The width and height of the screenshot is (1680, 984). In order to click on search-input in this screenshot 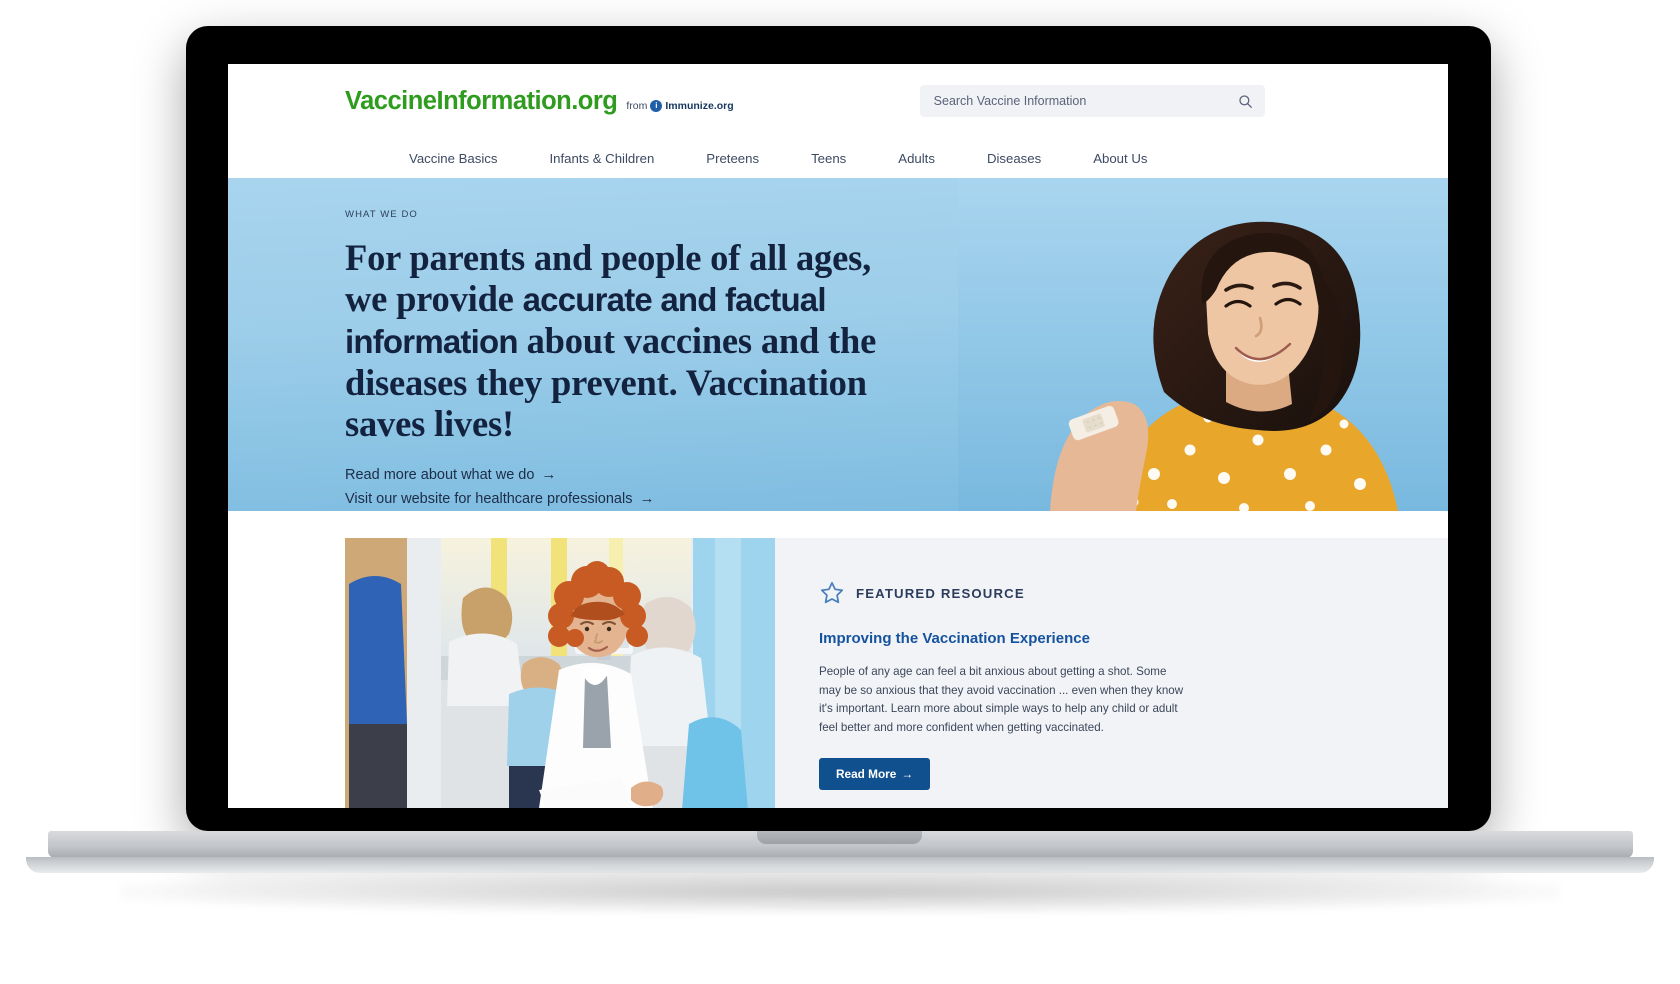, I will do `click(1092, 101)`.